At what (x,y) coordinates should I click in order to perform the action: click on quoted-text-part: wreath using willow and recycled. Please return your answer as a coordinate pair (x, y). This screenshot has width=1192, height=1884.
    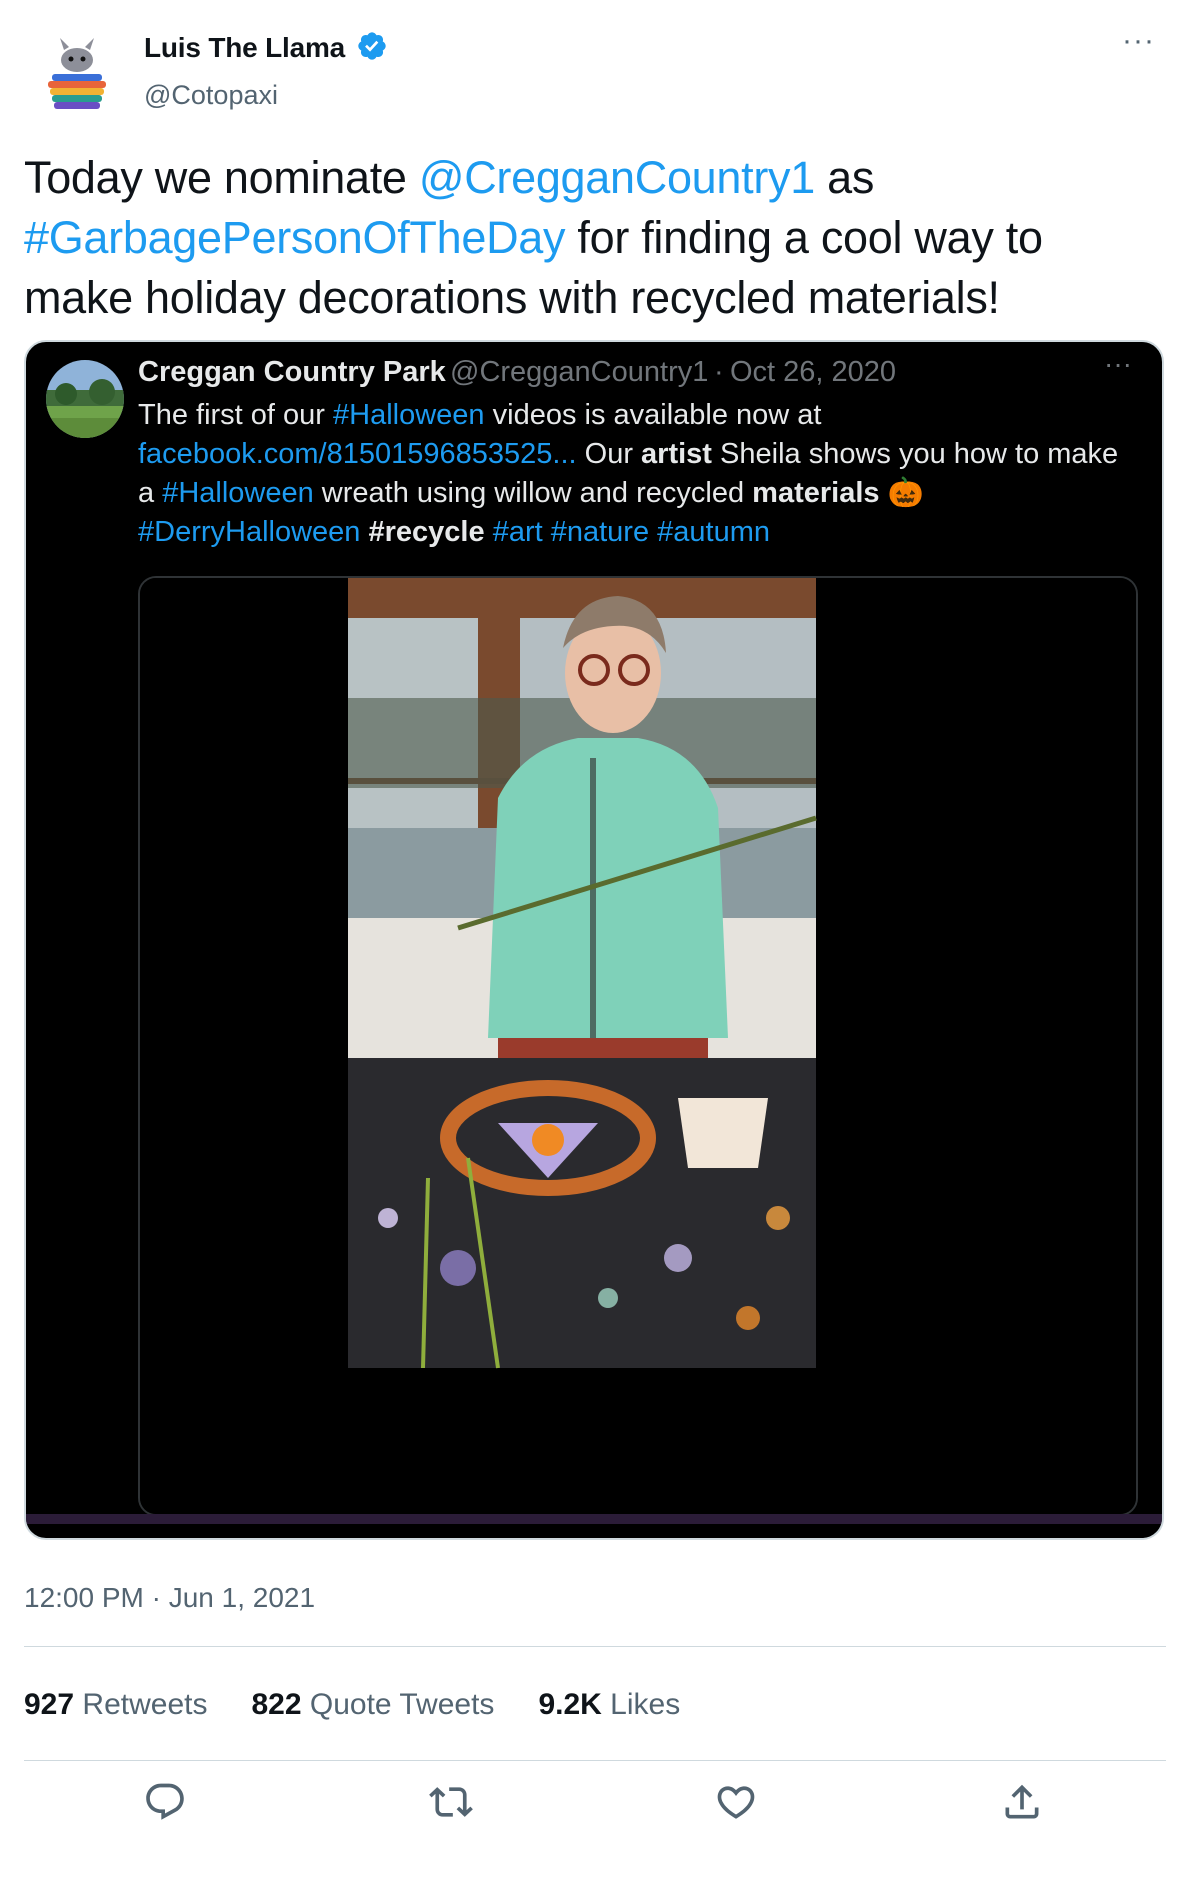
    Looking at the image, I should click on (533, 493).